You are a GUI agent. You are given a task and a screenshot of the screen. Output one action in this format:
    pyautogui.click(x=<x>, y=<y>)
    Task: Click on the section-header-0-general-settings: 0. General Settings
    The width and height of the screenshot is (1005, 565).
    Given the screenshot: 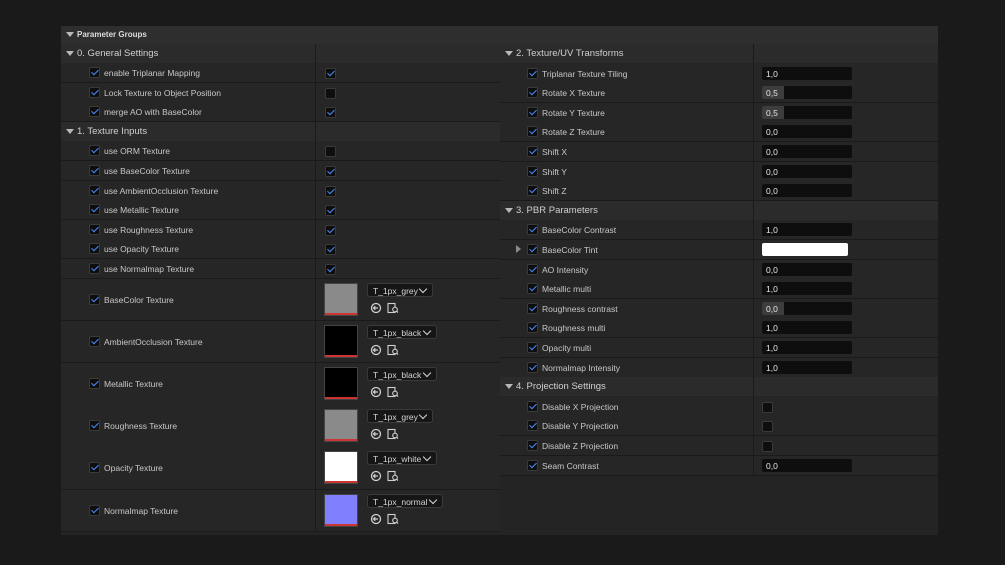 What is the action you would take?
    pyautogui.click(x=280, y=53)
    